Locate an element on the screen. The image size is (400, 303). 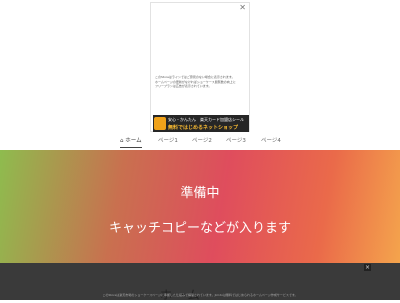
ad-text-line: このStoreはラインではご意見のない場合に表示されます。 is located at coordinates (195, 77).